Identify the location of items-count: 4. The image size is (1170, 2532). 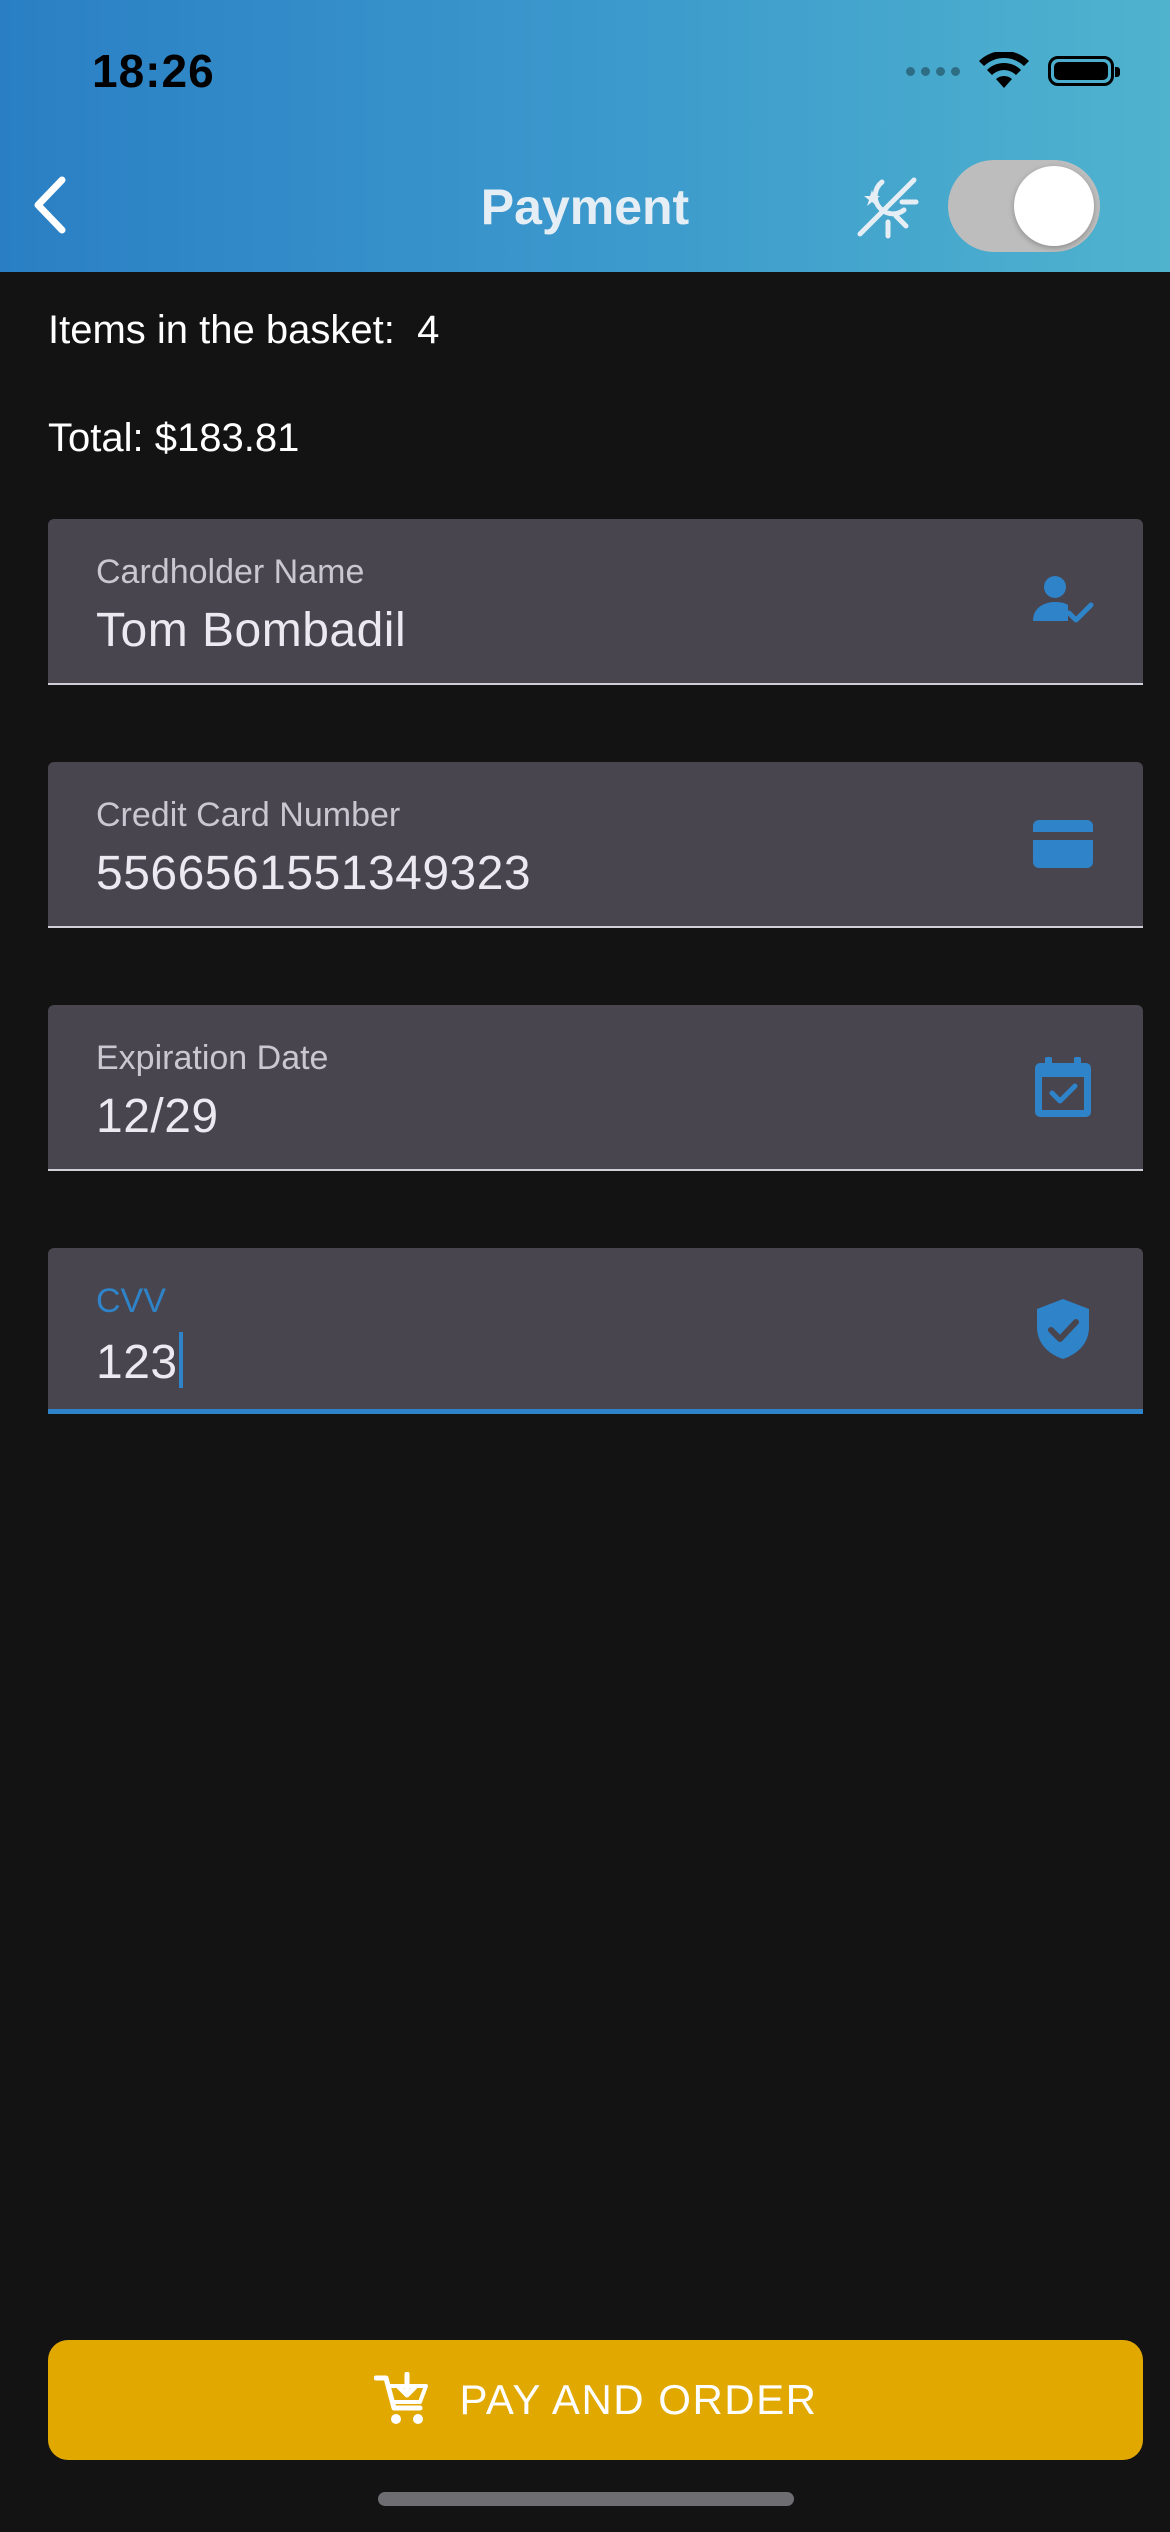
(428, 330).